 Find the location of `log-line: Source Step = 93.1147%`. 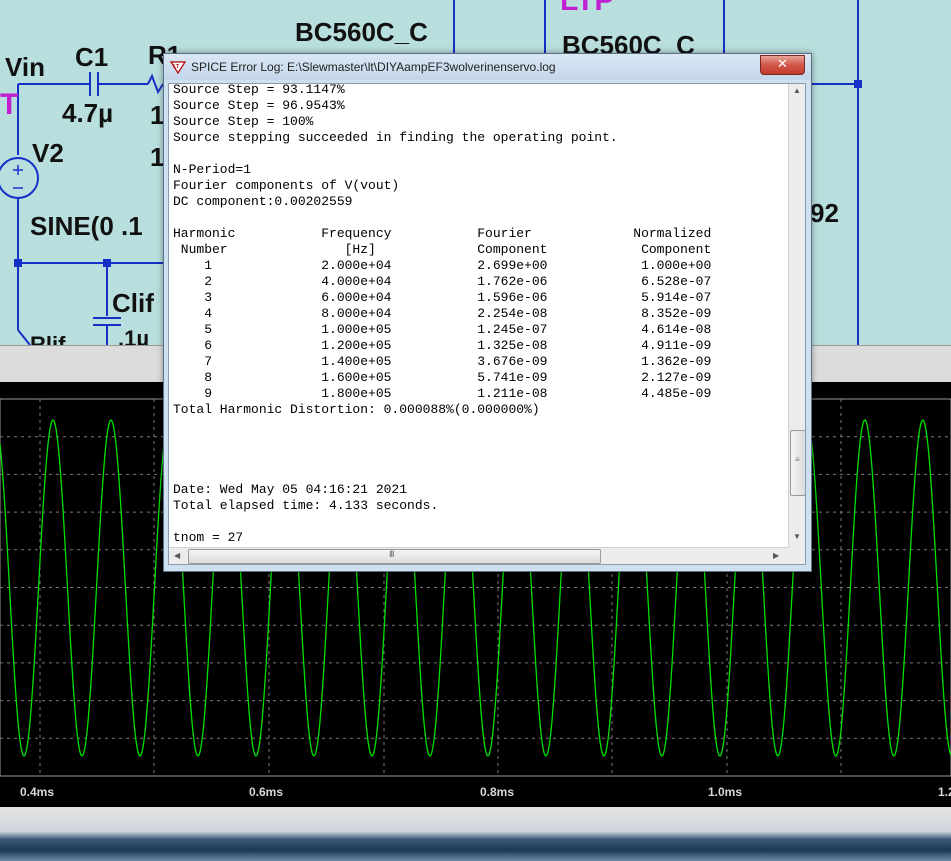

log-line: Source Step = 93.1147% is located at coordinates (259, 90).